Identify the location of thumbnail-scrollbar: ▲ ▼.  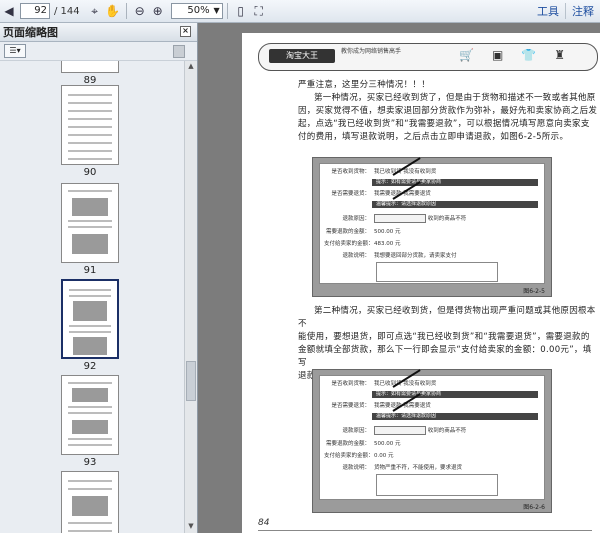
(190, 297).